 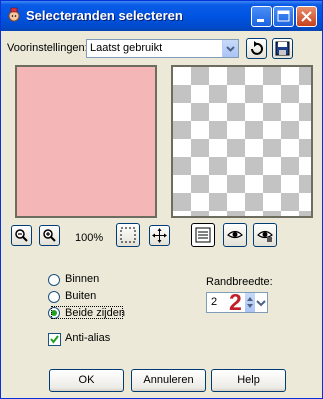 I want to click on zoom-in-button, so click(x=49, y=235).